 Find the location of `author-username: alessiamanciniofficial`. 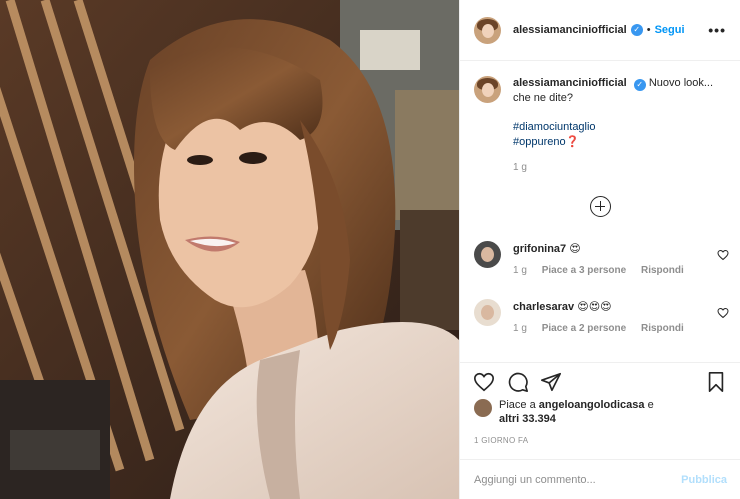

author-username: alessiamanciniofficial is located at coordinates (570, 30).